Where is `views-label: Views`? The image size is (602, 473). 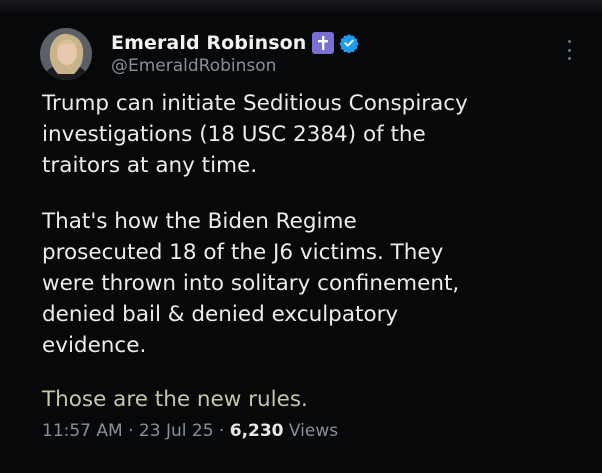 views-label: Views is located at coordinates (313, 431).